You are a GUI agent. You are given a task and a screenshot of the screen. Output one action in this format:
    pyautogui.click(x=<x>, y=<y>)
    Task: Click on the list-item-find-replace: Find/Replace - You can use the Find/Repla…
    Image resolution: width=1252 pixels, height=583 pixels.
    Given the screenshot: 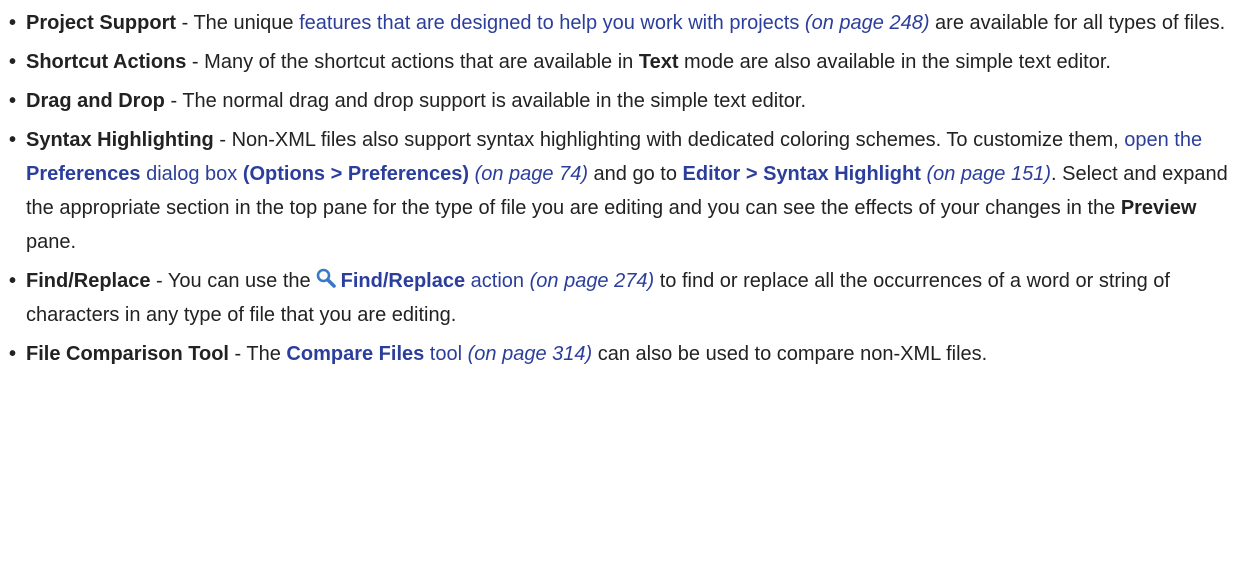 What is the action you would take?
    pyautogui.click(x=626, y=298)
    